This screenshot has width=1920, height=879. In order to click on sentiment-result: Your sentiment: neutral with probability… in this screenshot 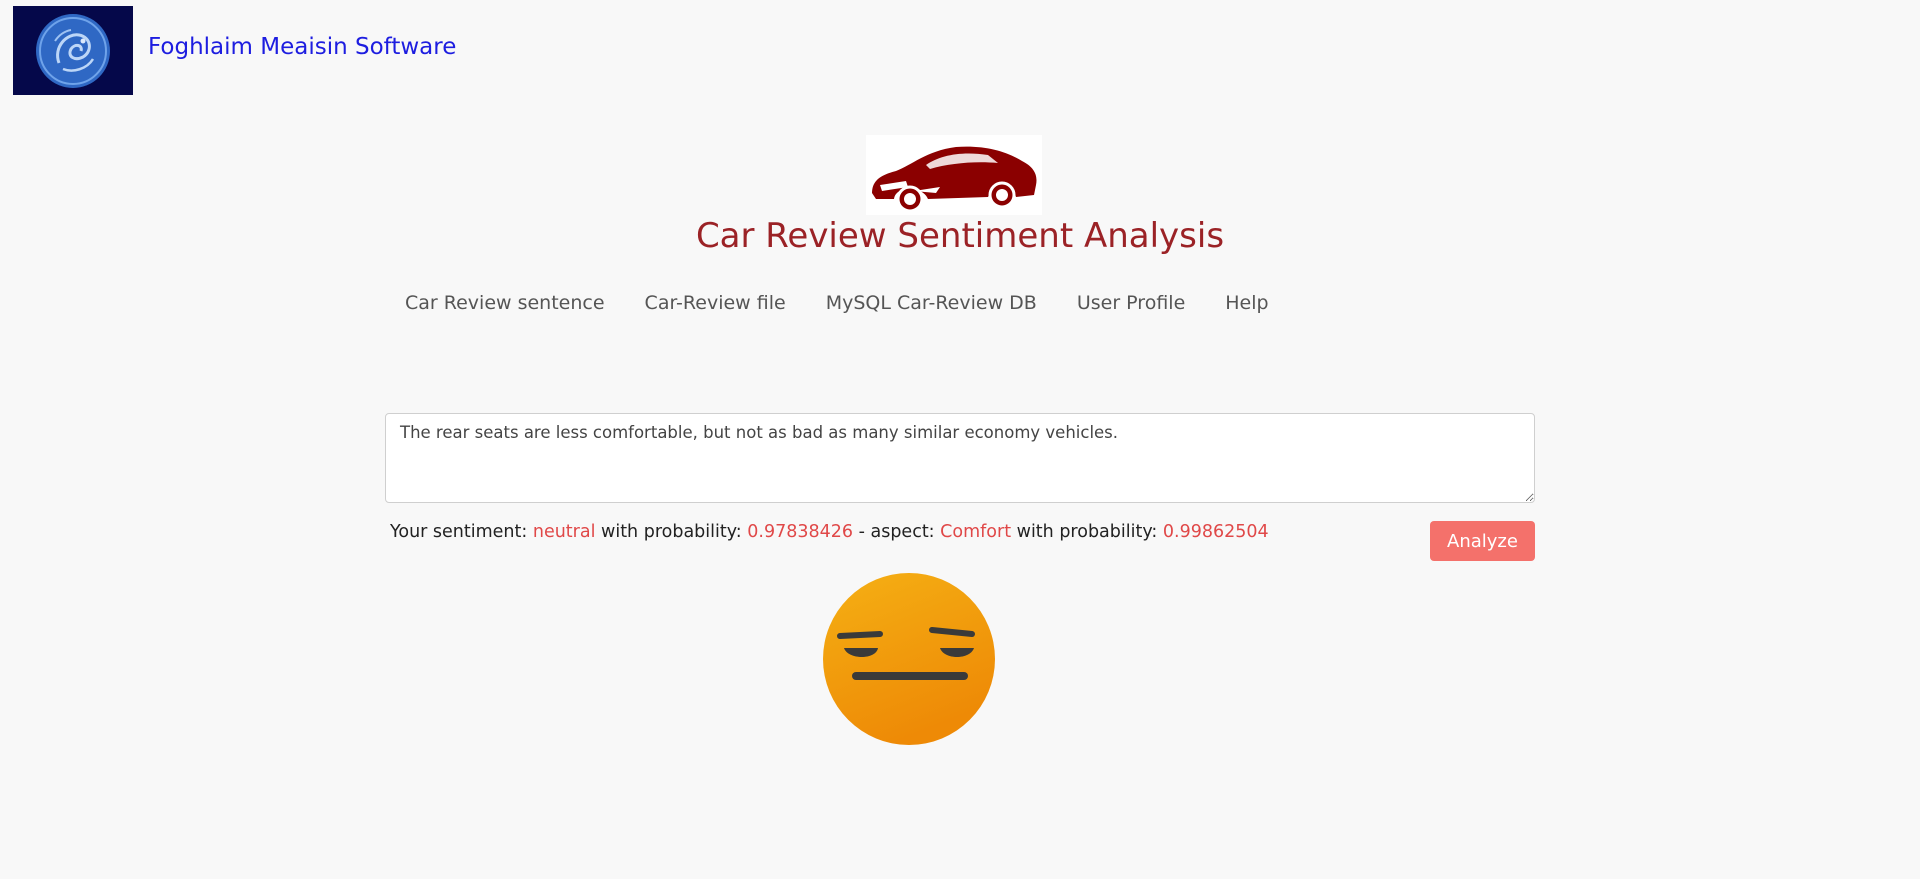, I will do `click(829, 532)`.